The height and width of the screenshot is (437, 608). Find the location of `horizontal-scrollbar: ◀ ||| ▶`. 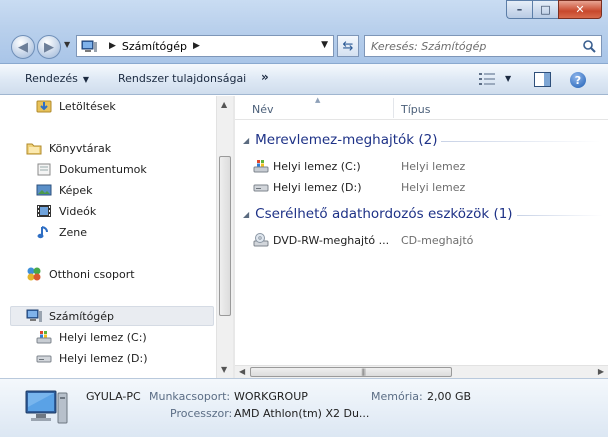

horizontal-scrollbar: ◀ ||| ▶ is located at coordinates (421, 371).